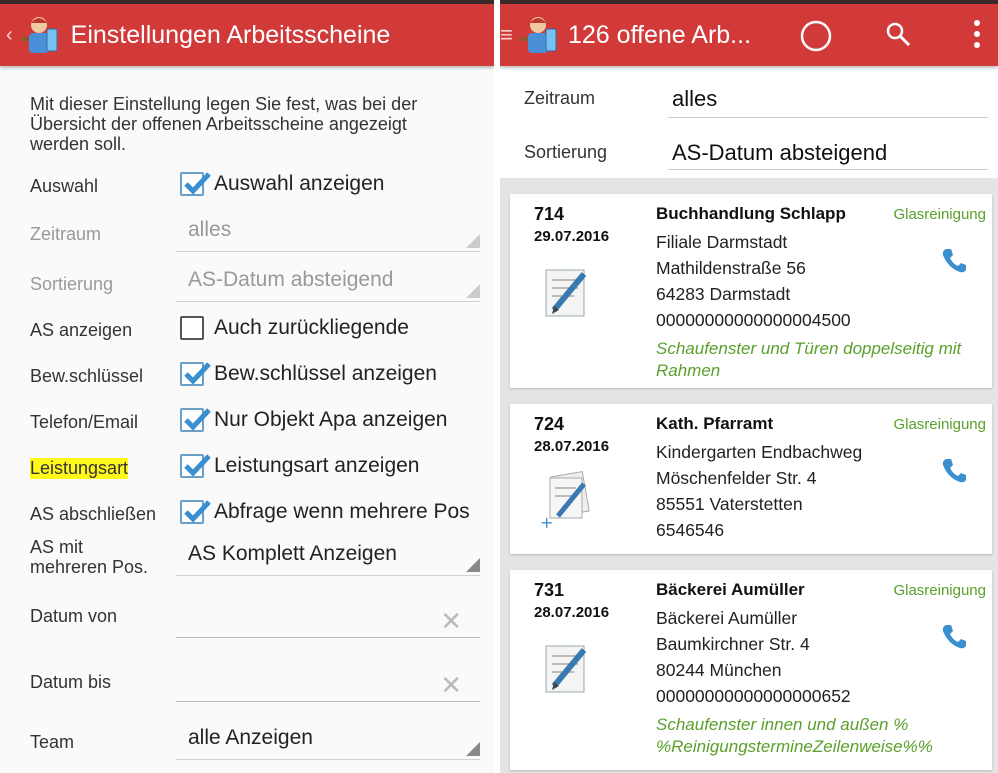 The image size is (998, 773). Describe the element at coordinates (719, 670) in the screenshot. I see `address-line: 80244 München` at that location.